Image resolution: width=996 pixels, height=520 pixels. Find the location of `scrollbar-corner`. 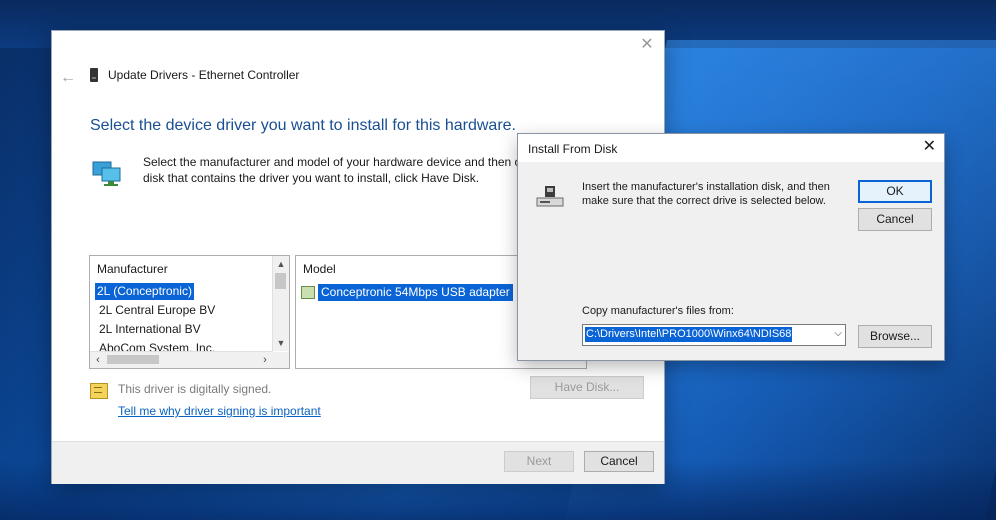

scrollbar-corner is located at coordinates (281, 360).